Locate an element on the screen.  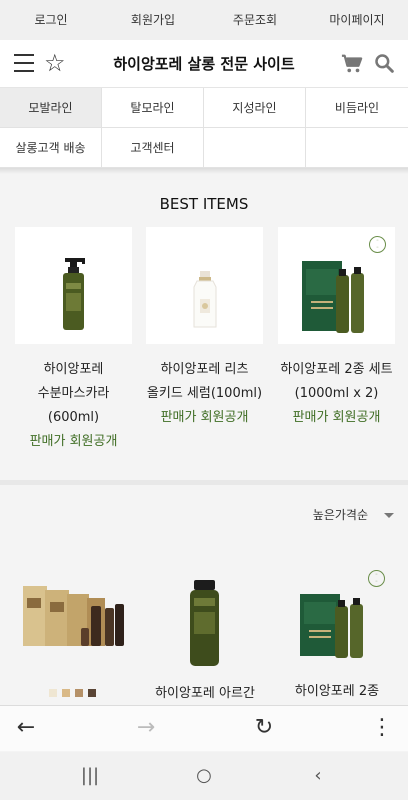
chevron-down-icon is located at coordinates (389, 515).